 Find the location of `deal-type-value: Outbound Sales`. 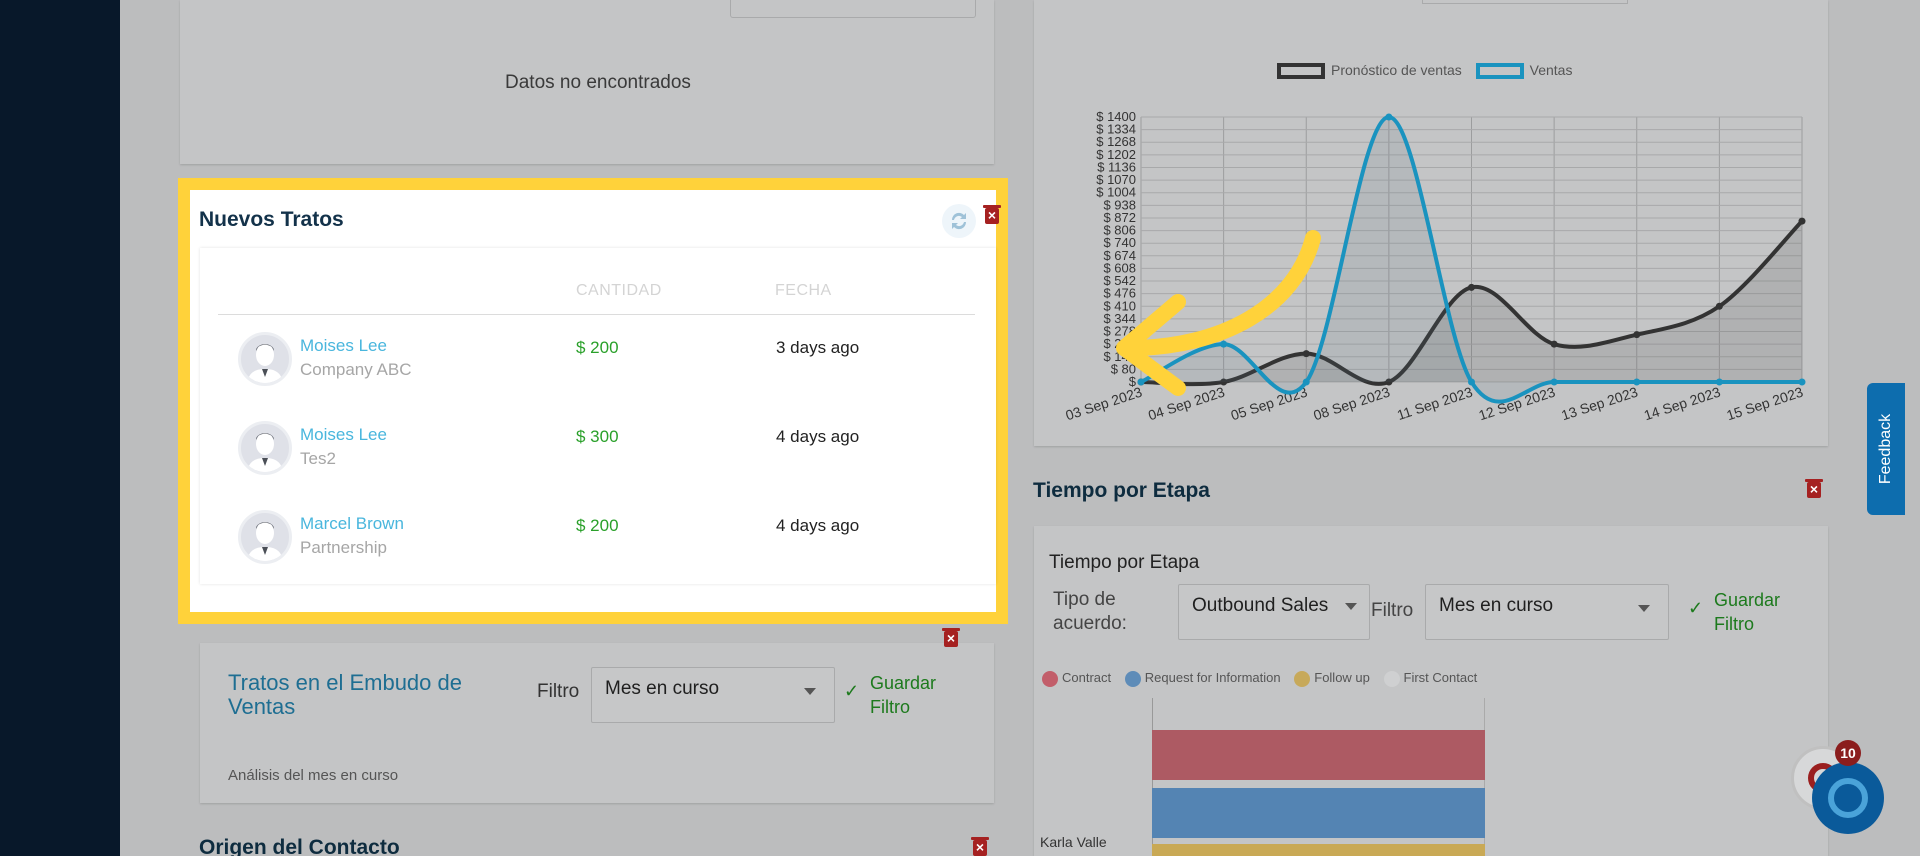

deal-type-value: Outbound Sales is located at coordinates (1260, 605).